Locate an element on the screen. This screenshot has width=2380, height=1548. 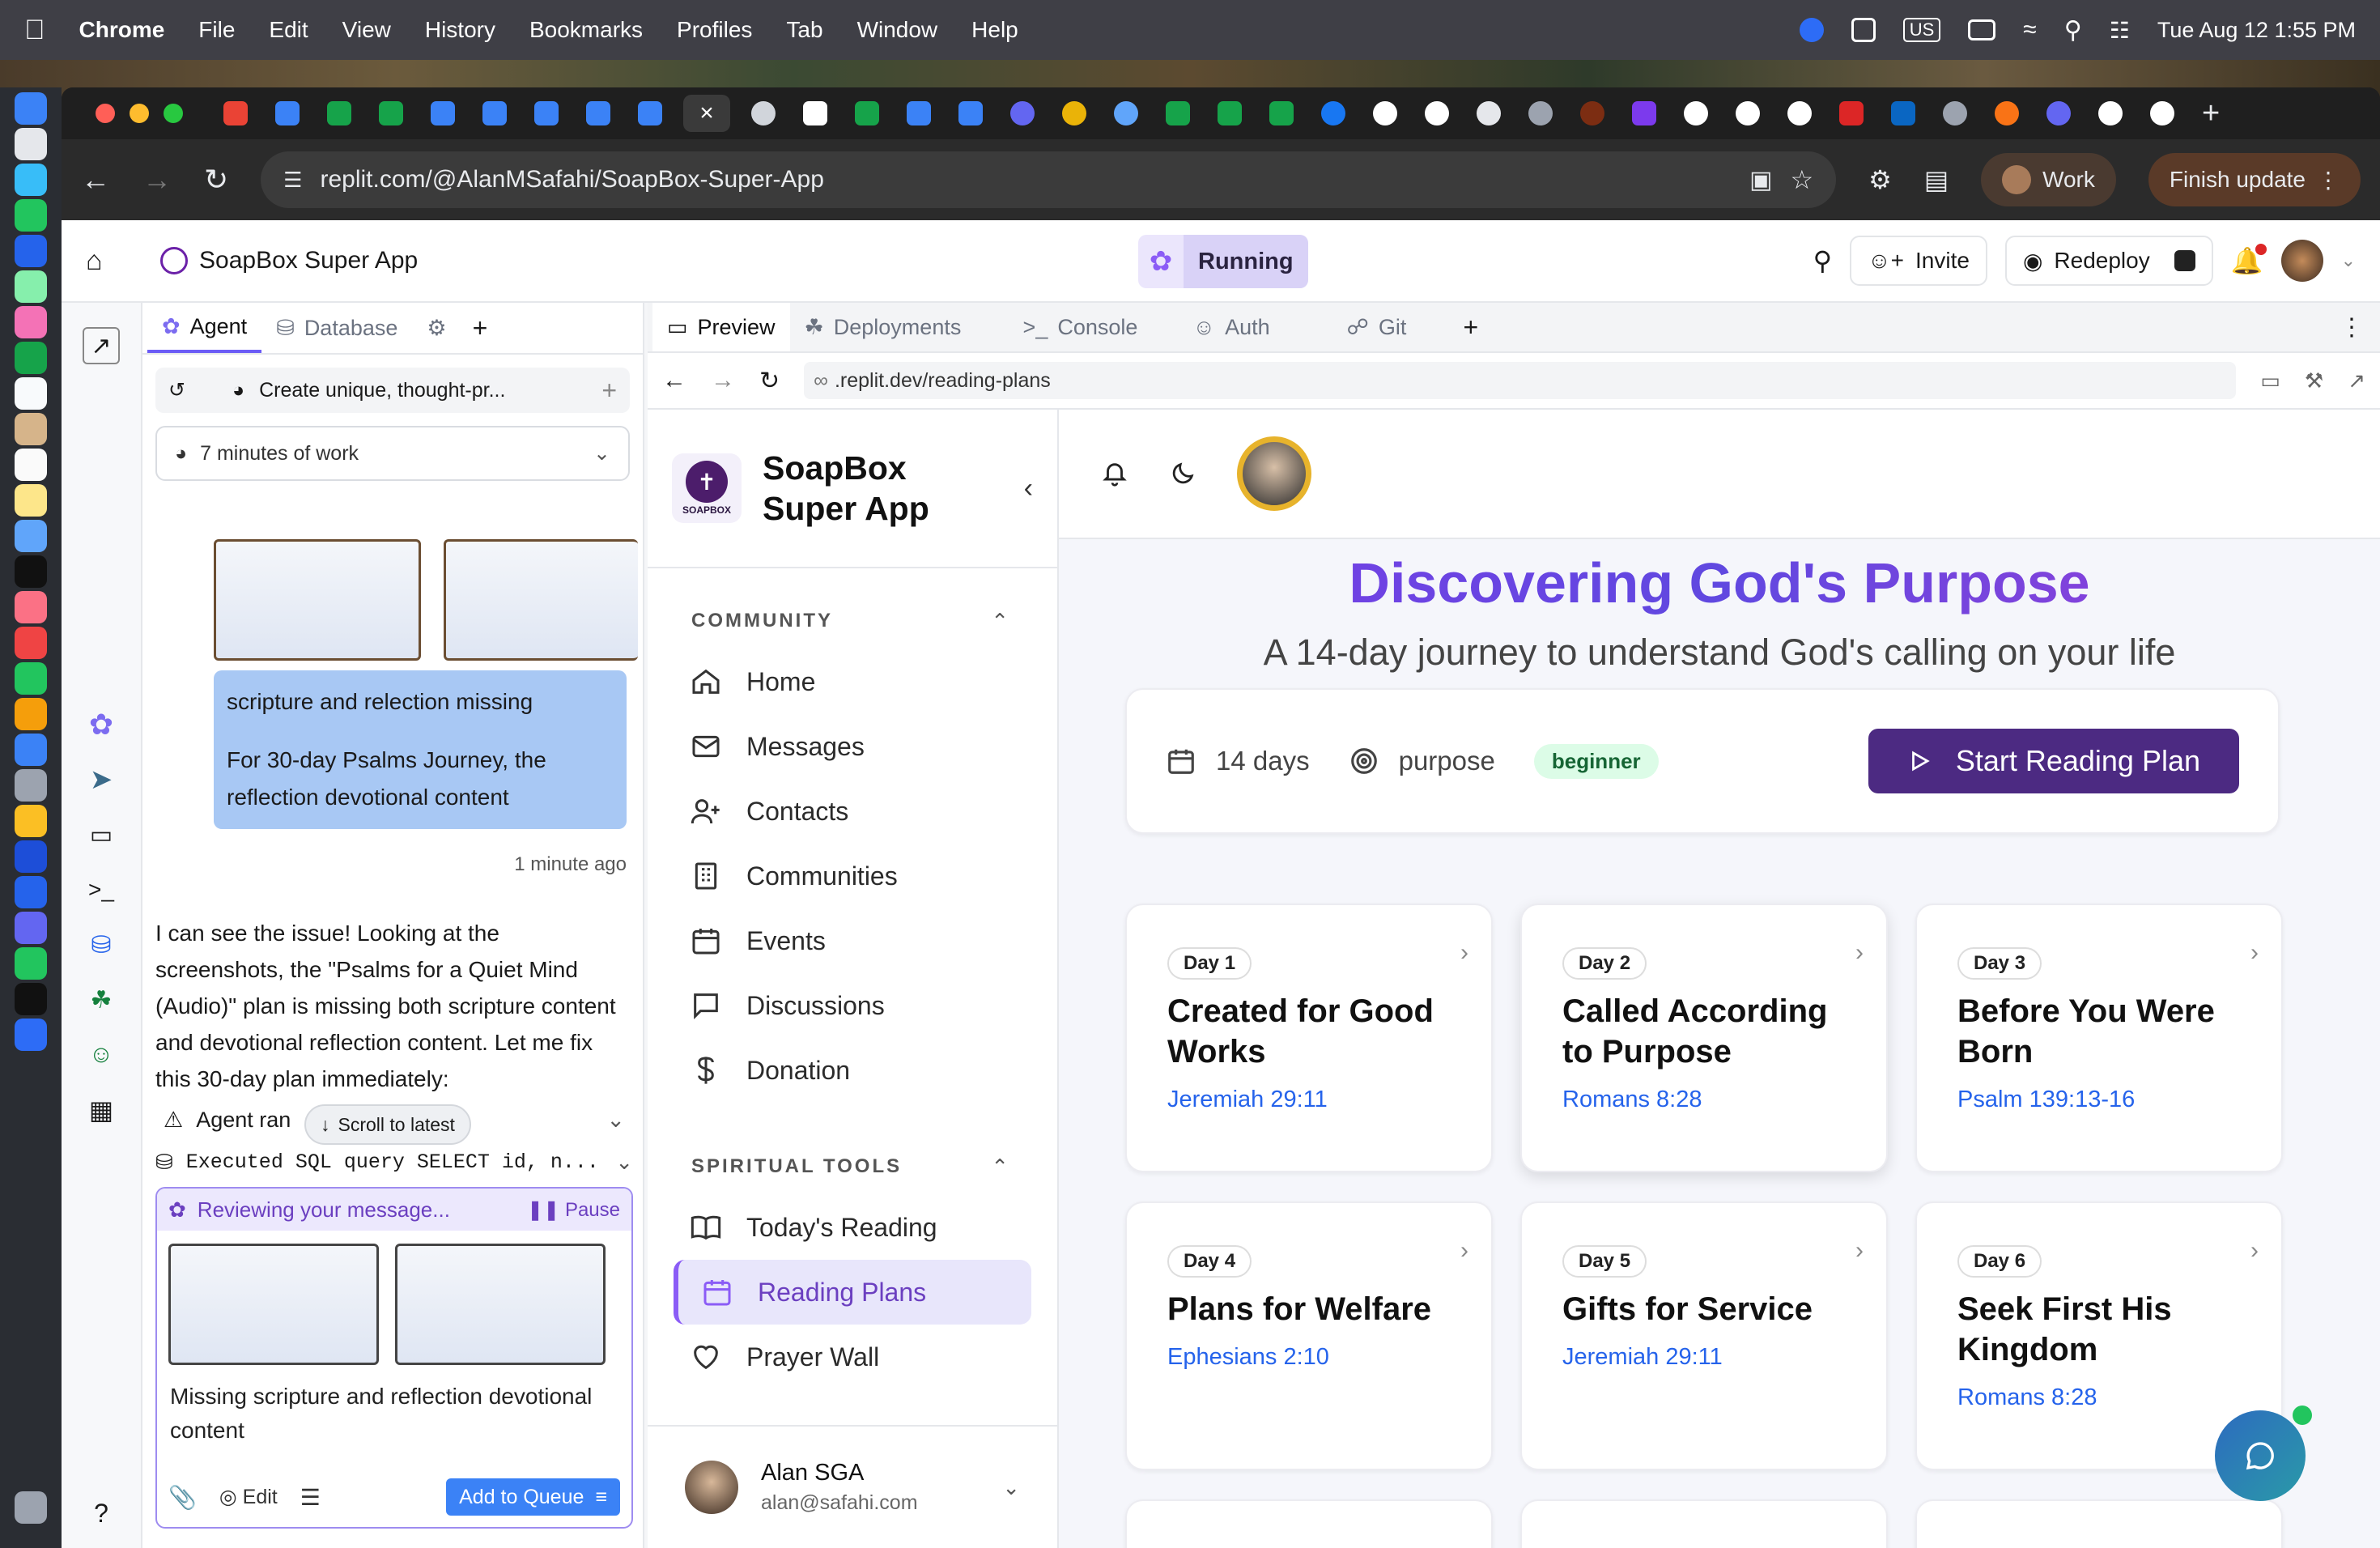
menu-history: History is located at coordinates (460, 30).